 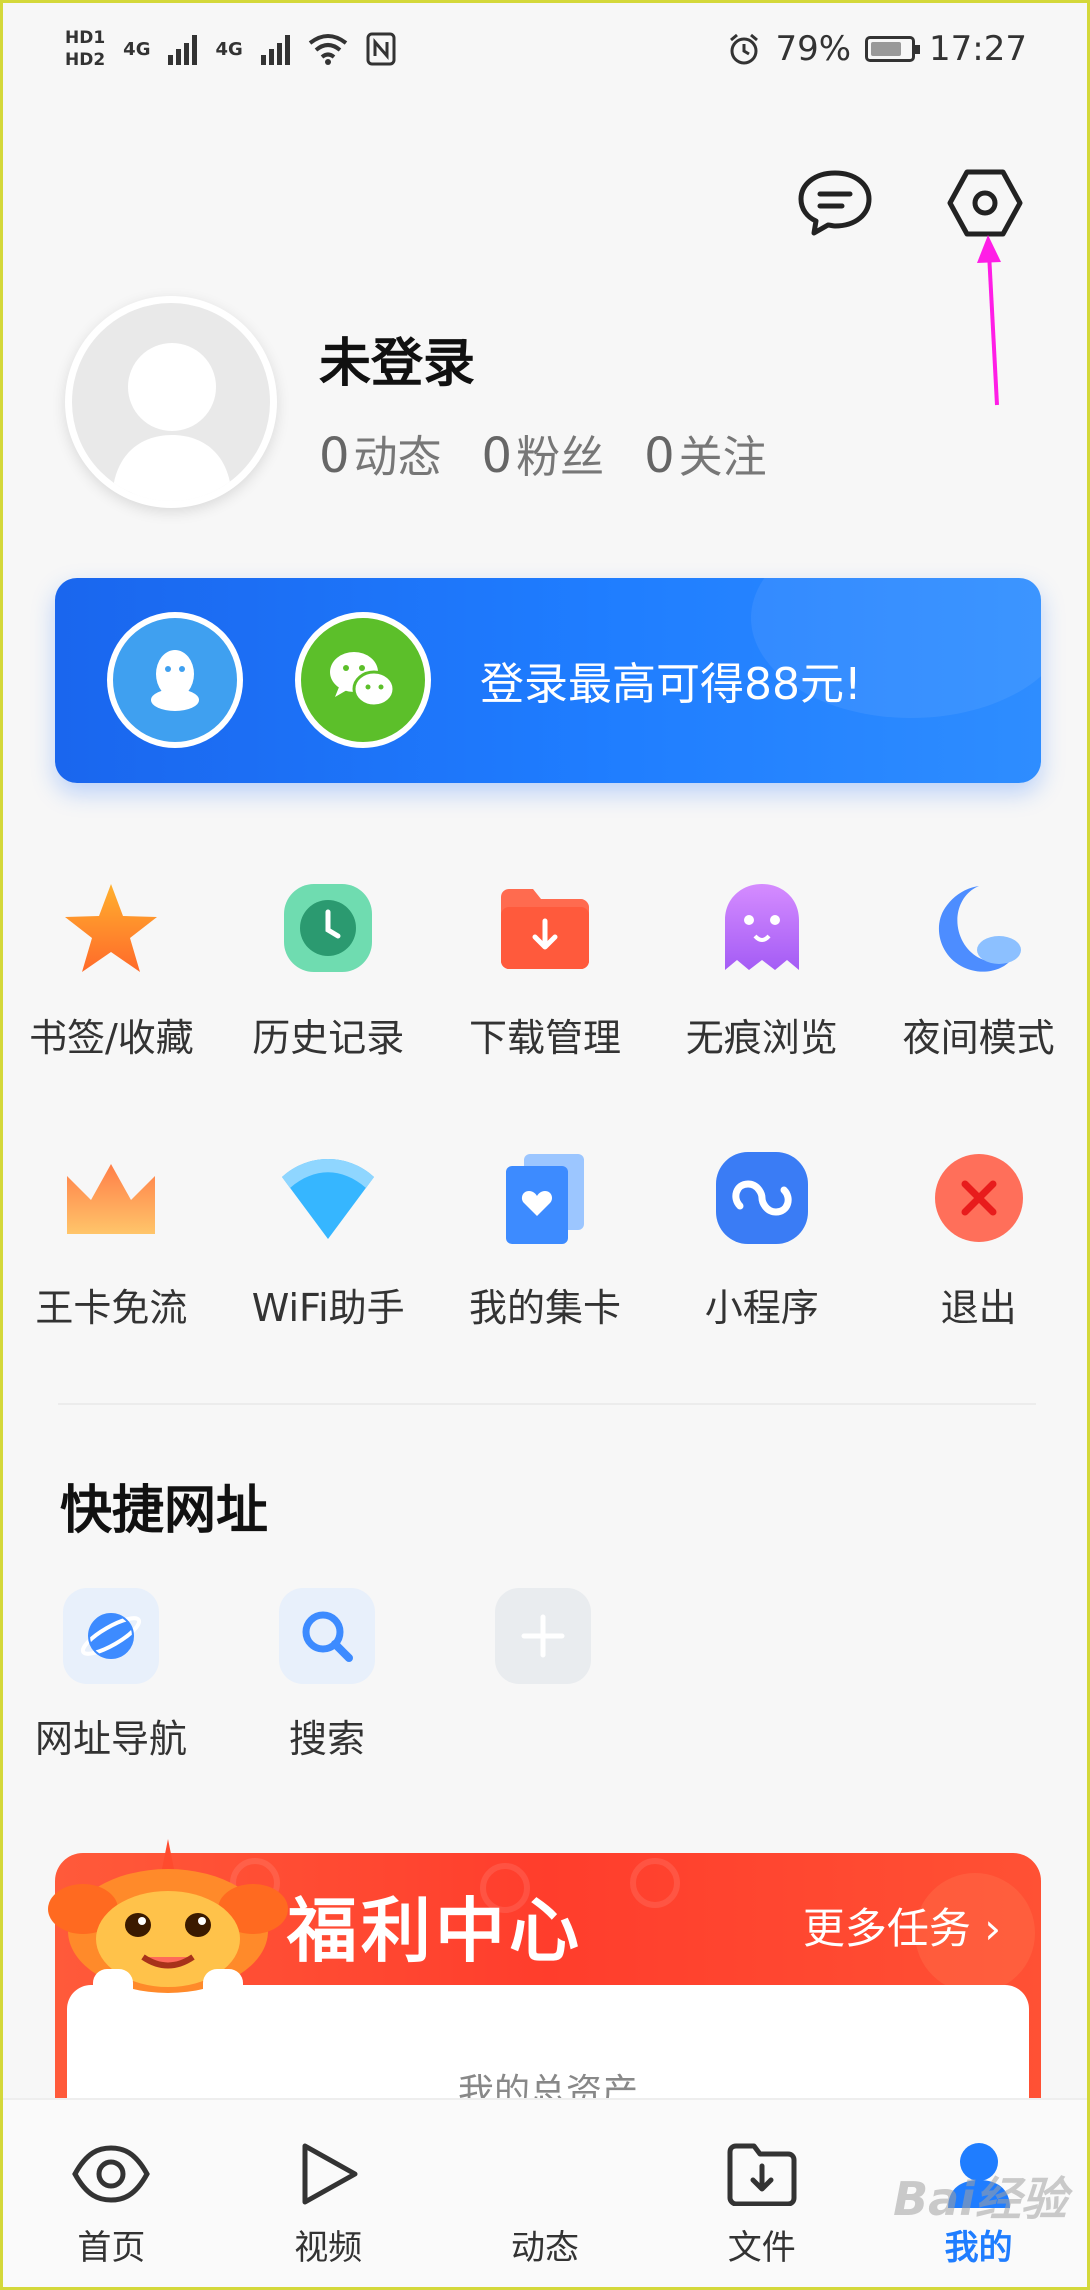 I want to click on tool-king-card: 王卡免流, so click(x=111, y=1237).